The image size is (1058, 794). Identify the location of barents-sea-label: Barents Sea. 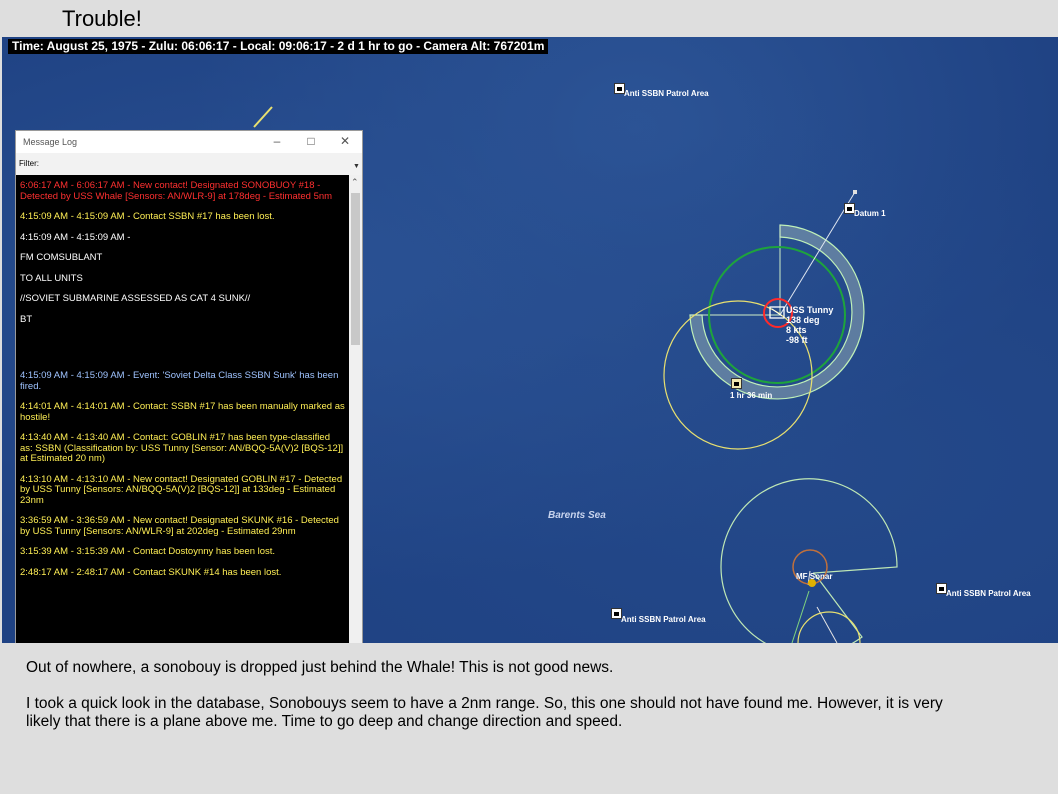
(577, 515).